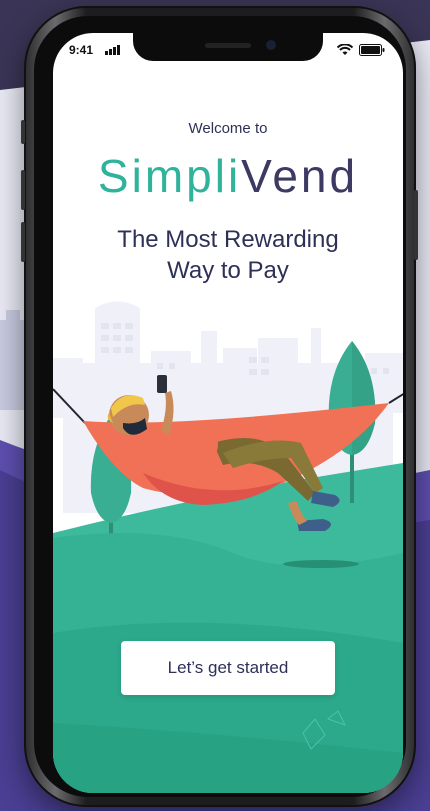 The width and height of the screenshot is (430, 811). What do you see at coordinates (81, 50) in the screenshot?
I see `status-time: 9:41` at bounding box center [81, 50].